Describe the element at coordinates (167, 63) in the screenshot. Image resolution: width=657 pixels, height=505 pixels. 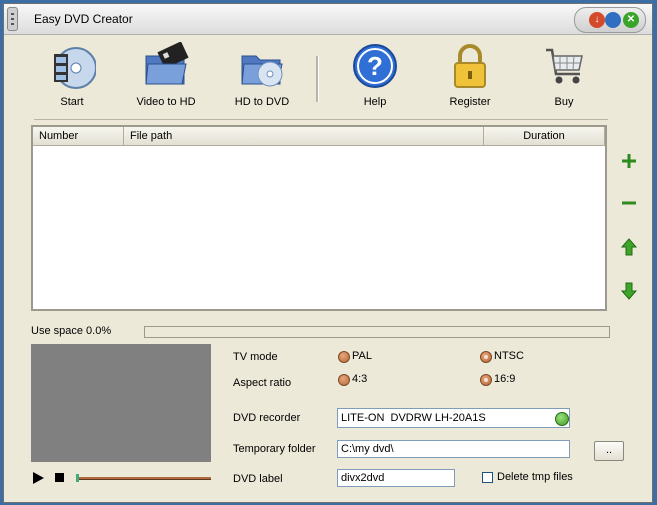
I see `video-folder-icon` at that location.